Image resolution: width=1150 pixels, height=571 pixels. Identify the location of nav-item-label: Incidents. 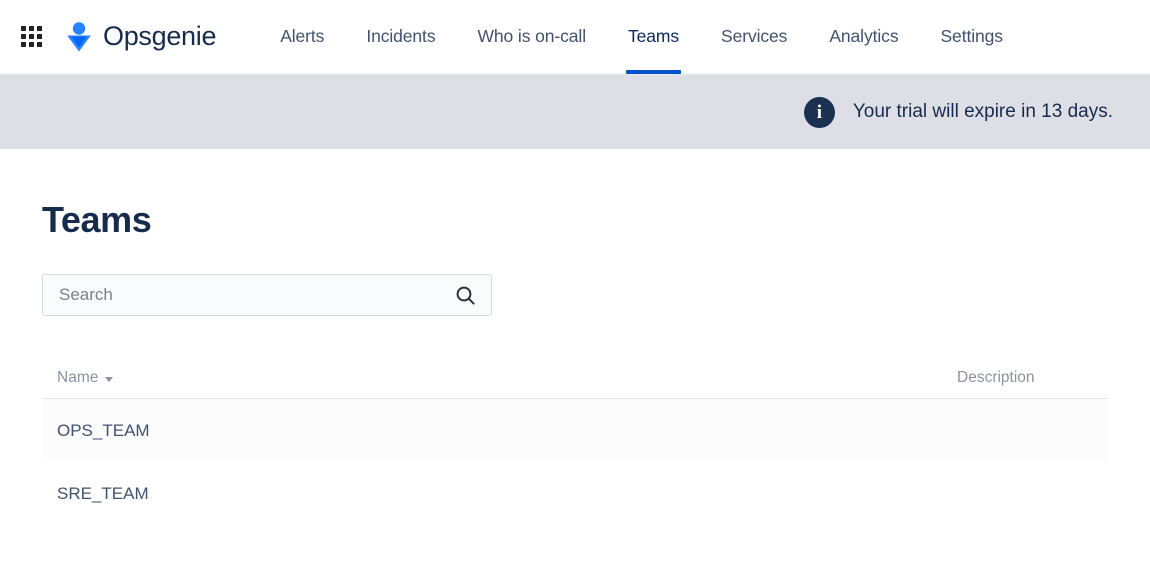
(401, 36).